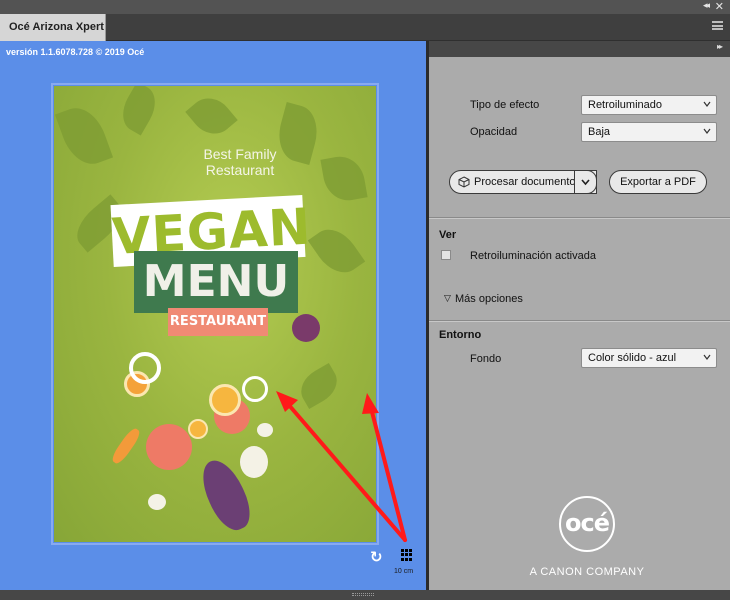  I want to click on tab-arizona-xpert: Océ Arizona Xpert, so click(53, 27).